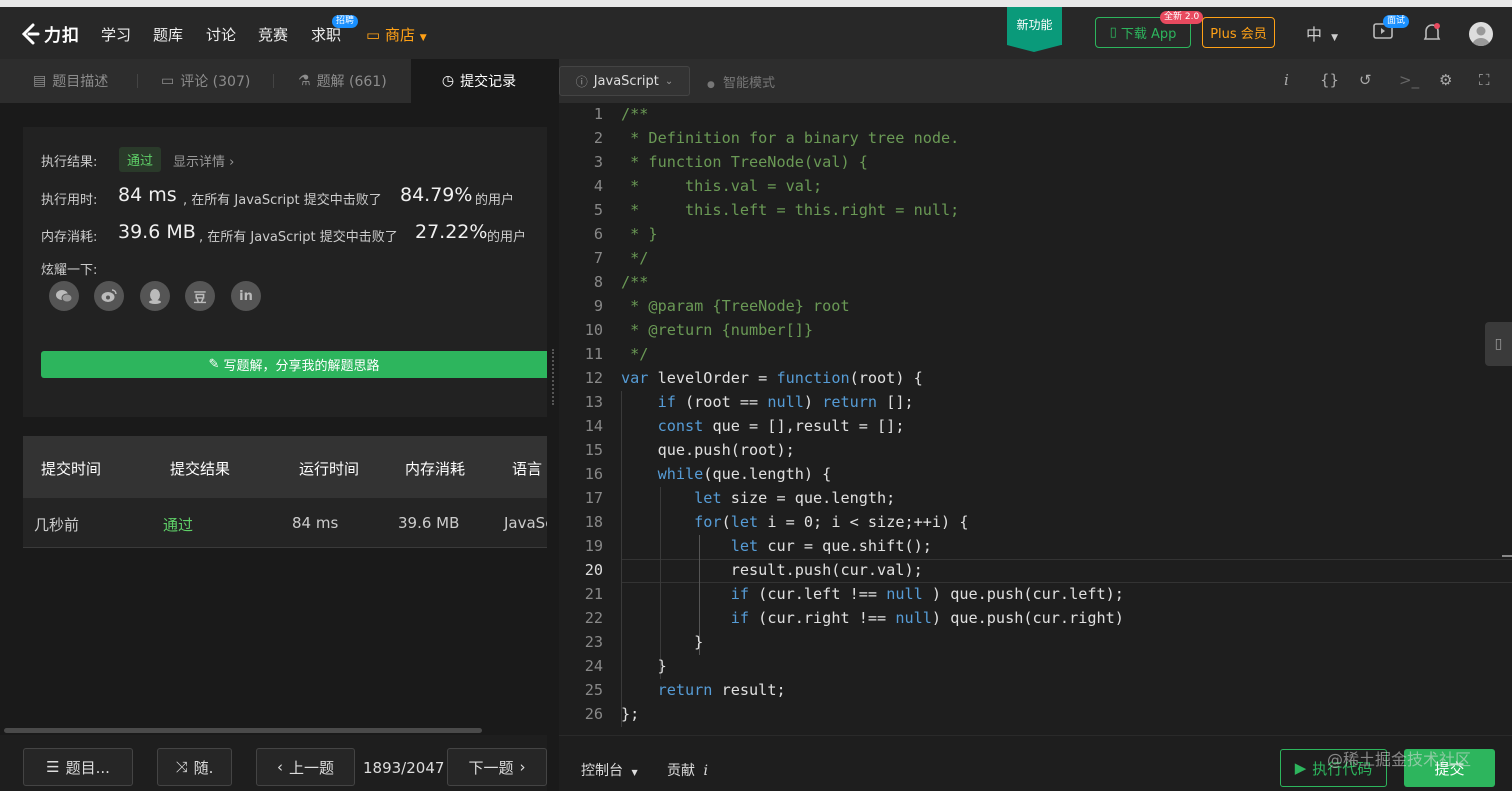 The image size is (1512, 791). I want to click on download-app-label: 下载 App, so click(1148, 34).